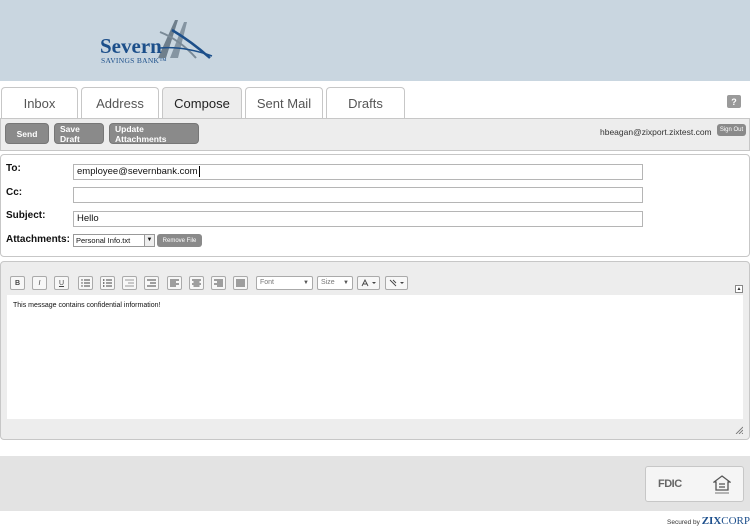 The width and height of the screenshot is (750, 529). What do you see at coordinates (358, 219) in the screenshot?
I see `subject-input: Hello` at bounding box center [358, 219].